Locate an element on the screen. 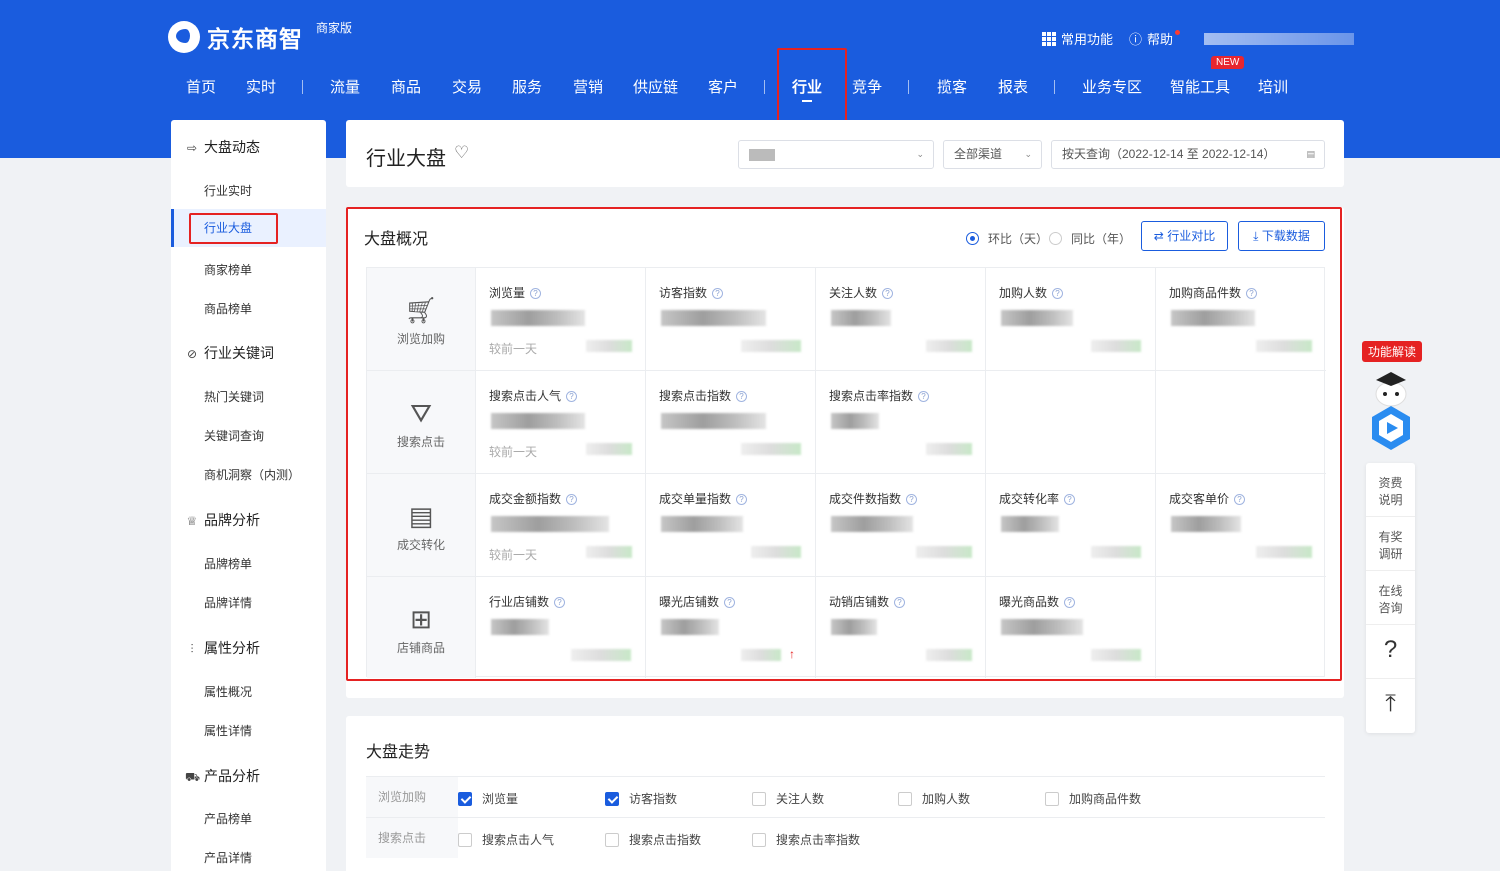 The height and width of the screenshot is (871, 1500). nav-supply-chain: 供应链 is located at coordinates (655, 86).